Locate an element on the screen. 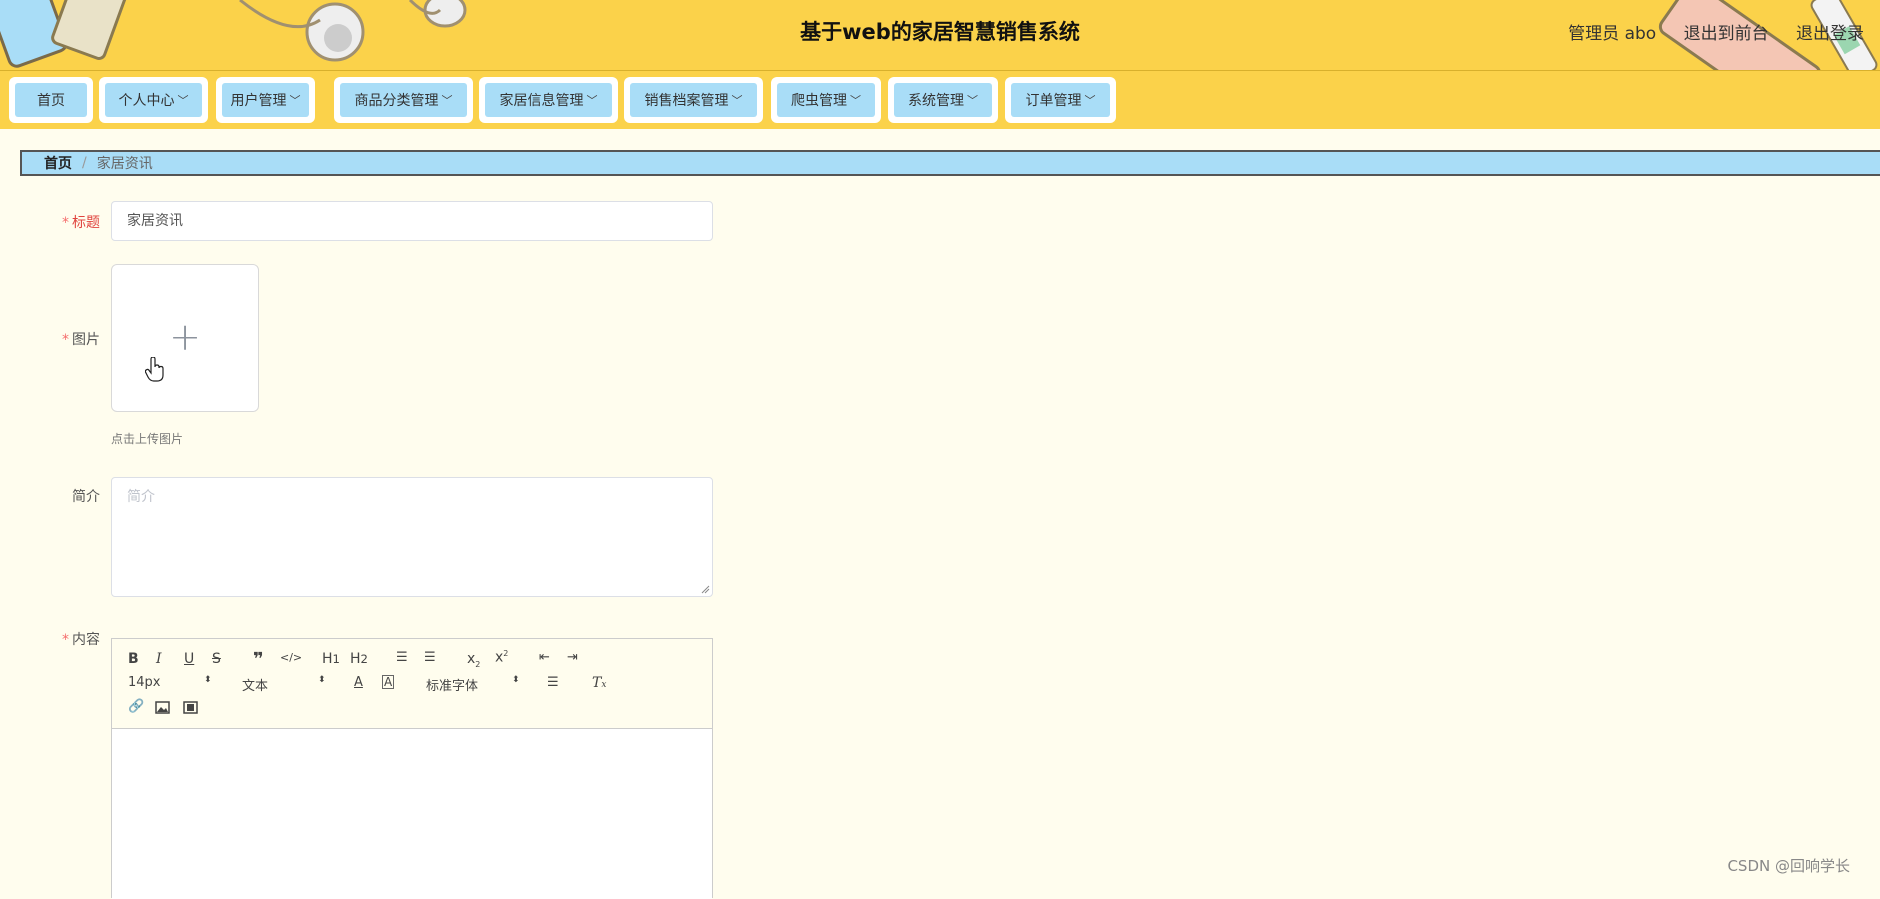 The image size is (1880, 899). nav-item-furniture-management: 家居信息管理 ﹀ is located at coordinates (548, 100).